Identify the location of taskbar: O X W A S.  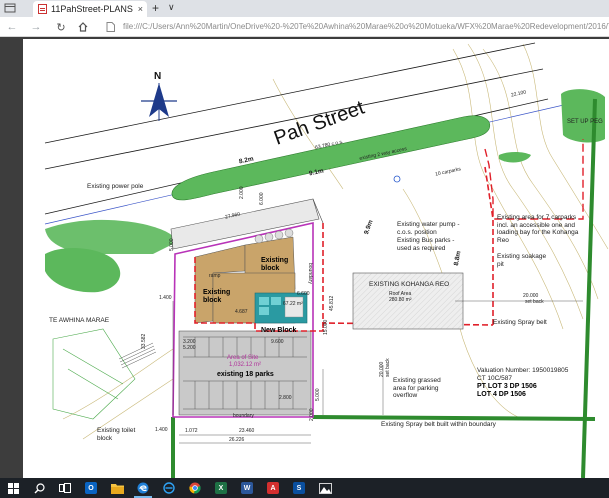
(304, 488).